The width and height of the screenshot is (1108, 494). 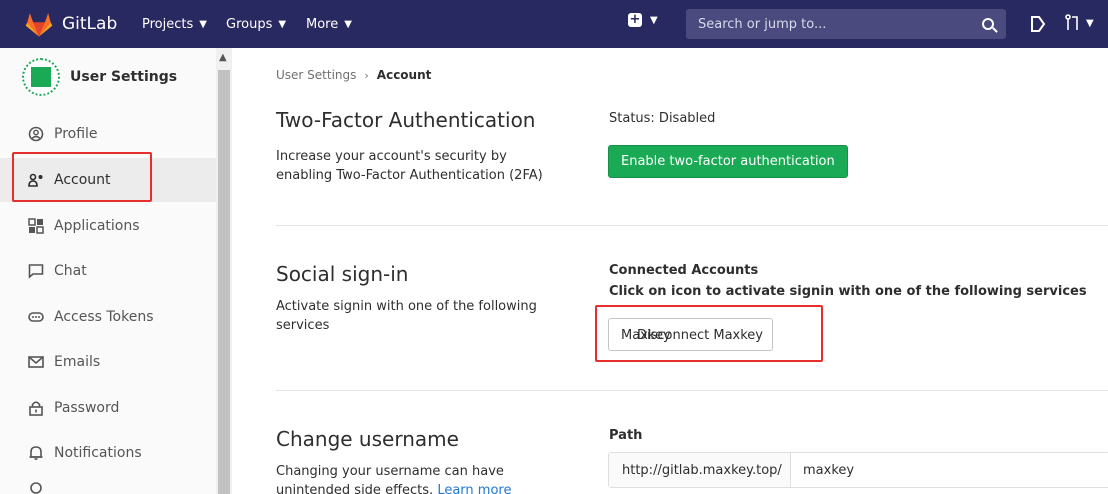 I want to click on sidebar-item-label: Account, so click(x=82, y=180).